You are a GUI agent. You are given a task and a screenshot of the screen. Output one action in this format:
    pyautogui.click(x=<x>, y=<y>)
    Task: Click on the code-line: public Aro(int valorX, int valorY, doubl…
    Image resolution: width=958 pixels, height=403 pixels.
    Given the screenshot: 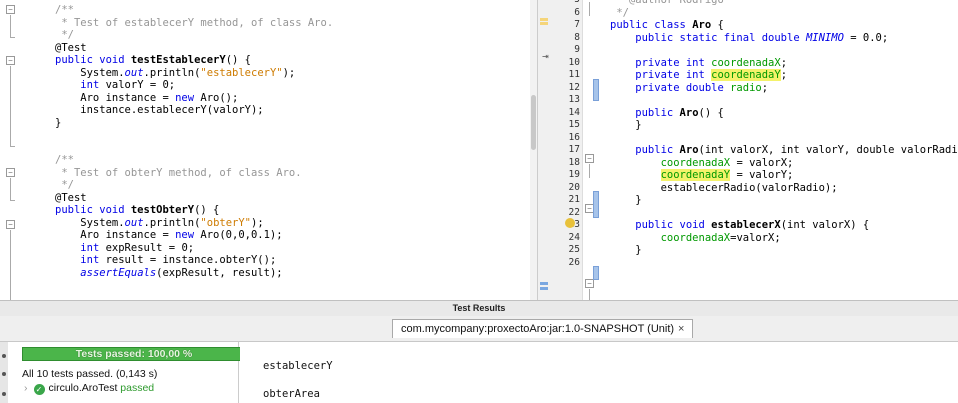 What is the action you would take?
    pyautogui.click(x=784, y=150)
    